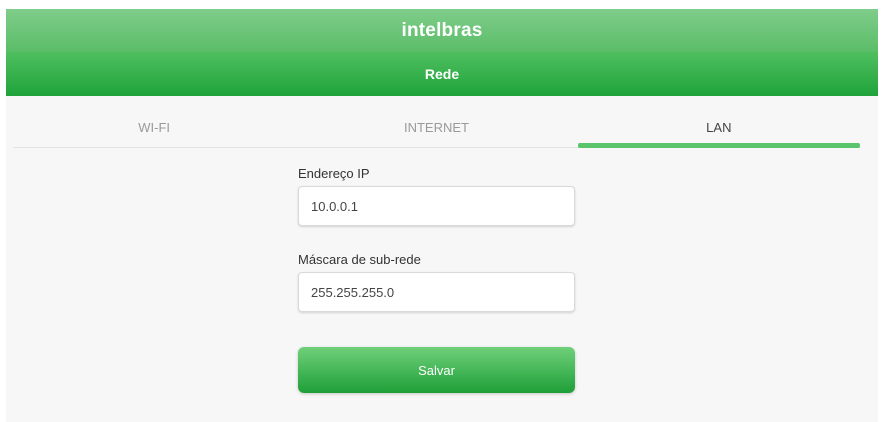 The image size is (884, 422). What do you see at coordinates (436, 292) in the screenshot?
I see `subnet-mask-input` at bounding box center [436, 292].